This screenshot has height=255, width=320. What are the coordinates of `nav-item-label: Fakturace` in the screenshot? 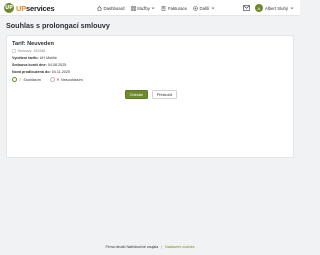 It's located at (177, 8).